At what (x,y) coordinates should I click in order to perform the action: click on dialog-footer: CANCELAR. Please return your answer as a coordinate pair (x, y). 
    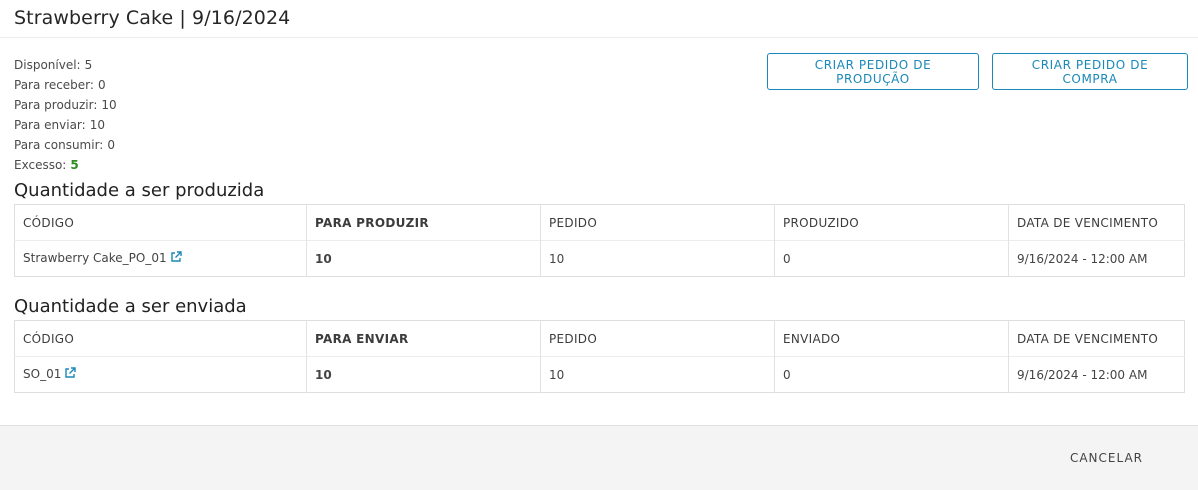
    Looking at the image, I should click on (599, 457).